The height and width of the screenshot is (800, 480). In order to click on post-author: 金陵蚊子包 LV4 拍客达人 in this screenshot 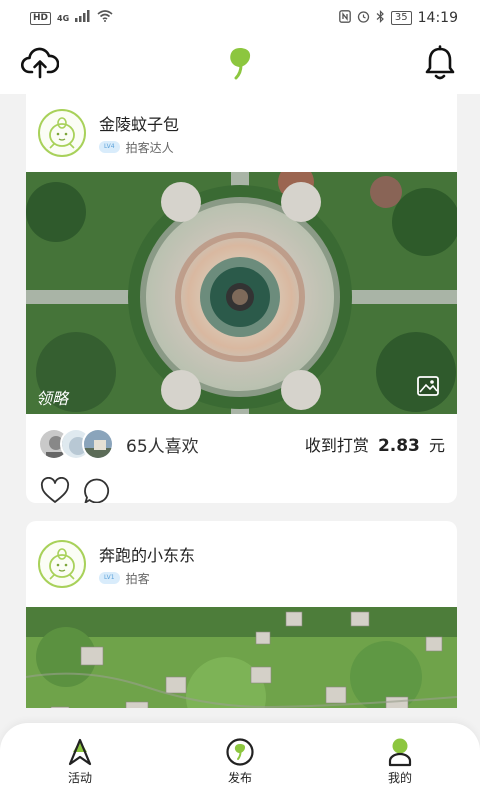, I will do `click(241, 133)`.